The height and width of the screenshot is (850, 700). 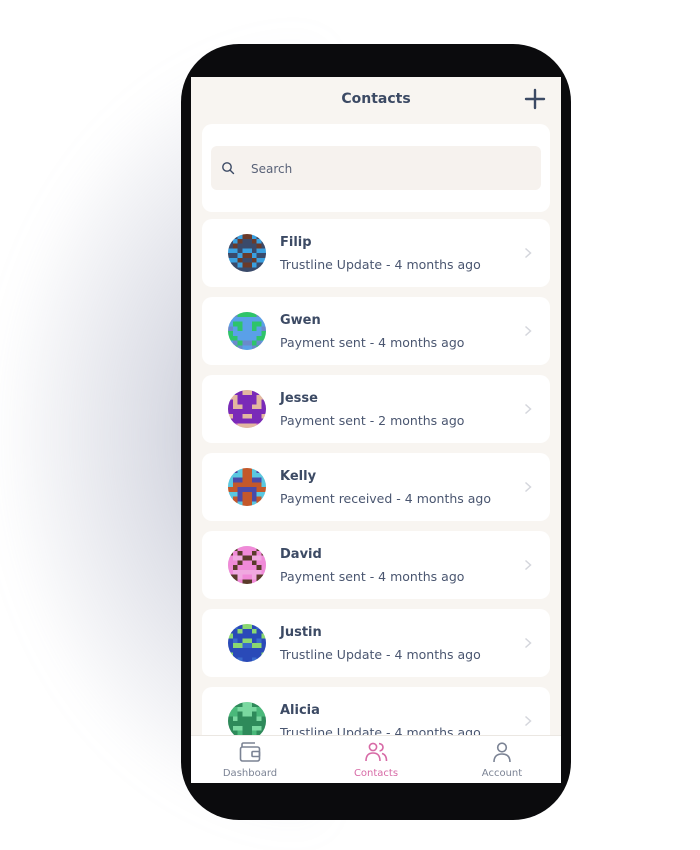 I want to click on contact-name: Jesse, so click(x=299, y=398).